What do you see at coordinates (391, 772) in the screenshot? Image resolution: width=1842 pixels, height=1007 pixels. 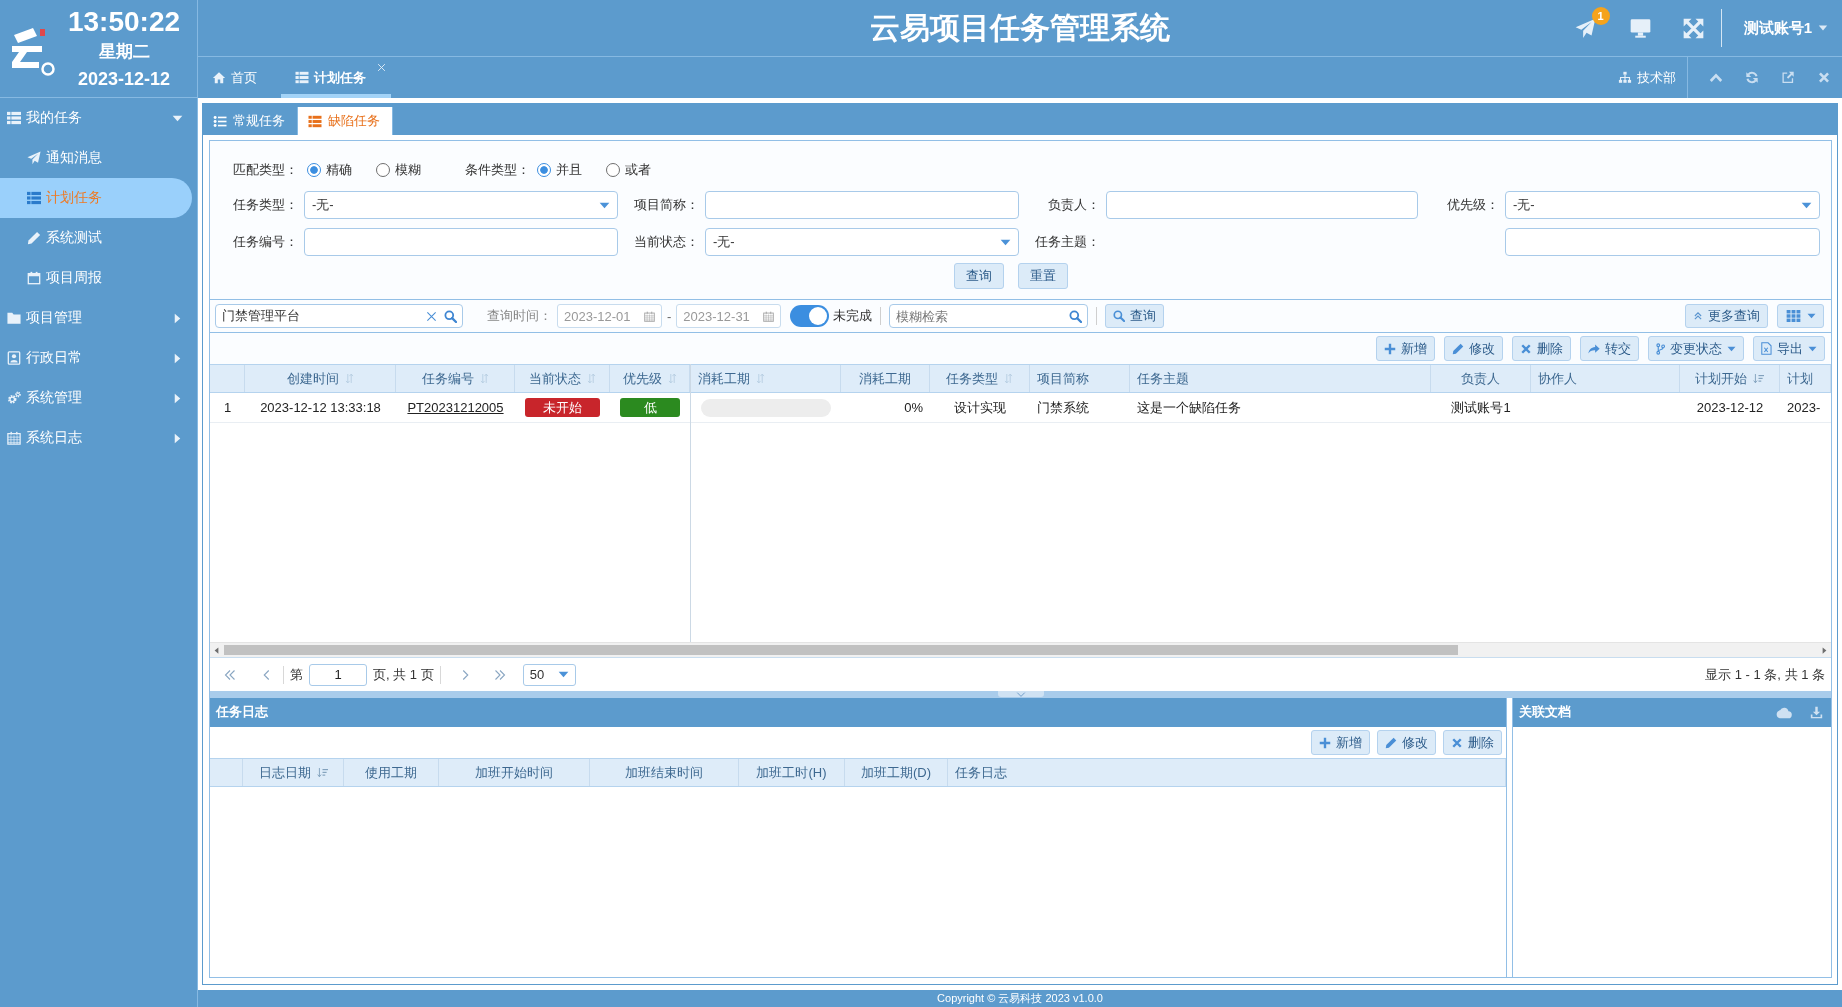 I see `column-header: 使用工期` at bounding box center [391, 772].